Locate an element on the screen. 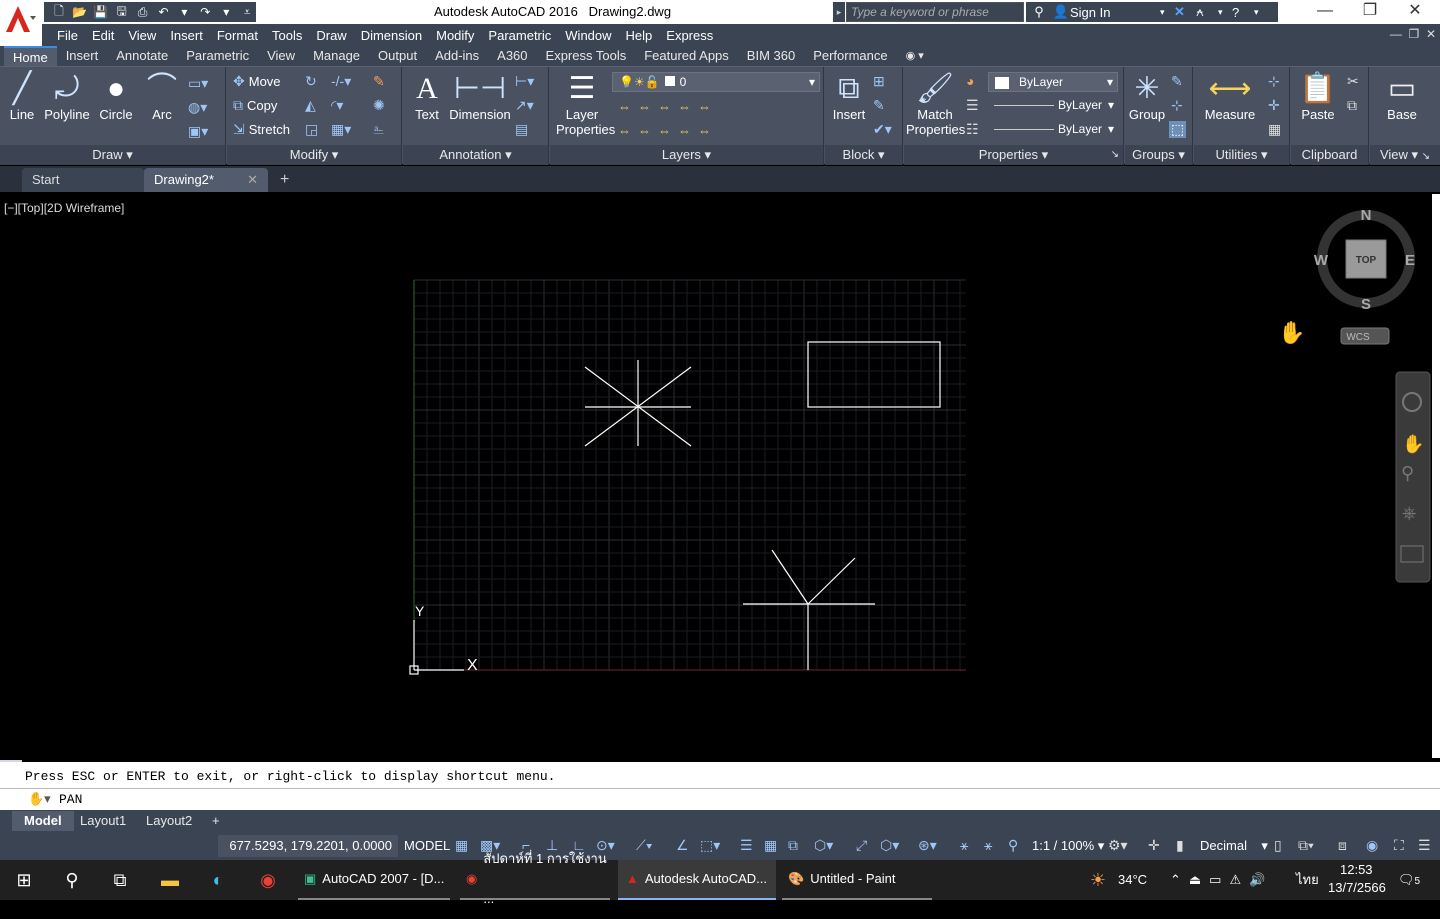  menu-window: Window is located at coordinates (588, 35).